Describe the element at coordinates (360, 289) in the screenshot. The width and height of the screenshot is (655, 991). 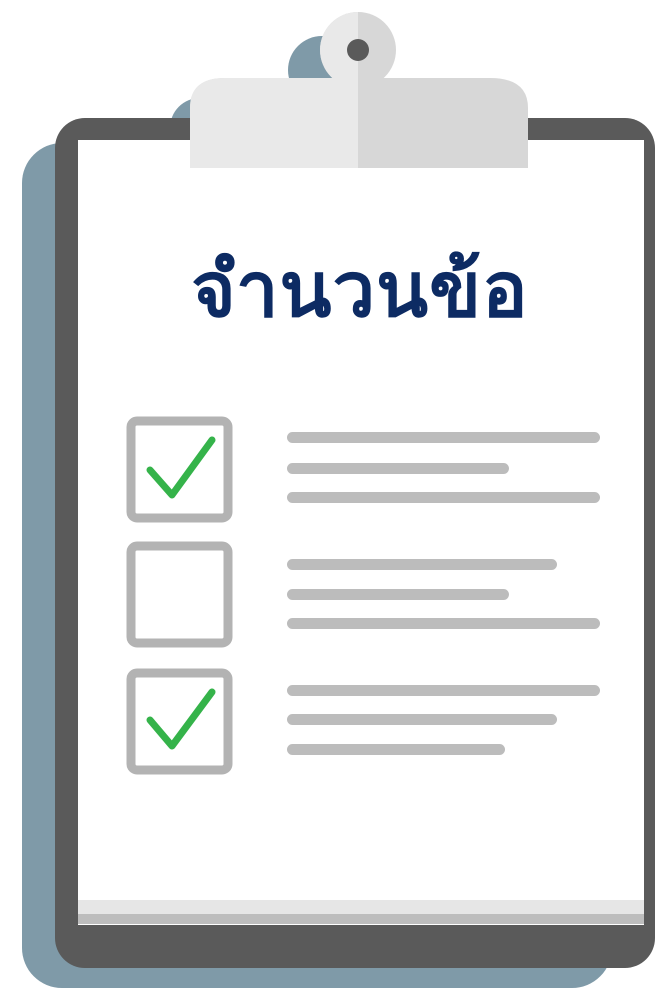
I see `page-title: จำนวนข้อ` at that location.